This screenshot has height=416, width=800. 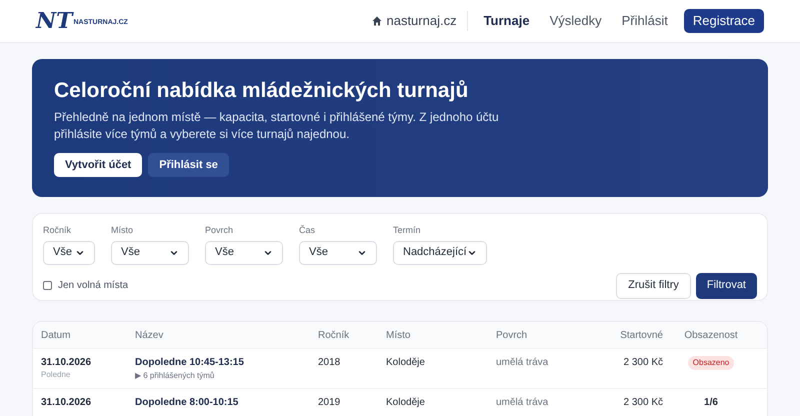 What do you see at coordinates (54, 21) in the screenshot?
I see `logo-mark: NT` at bounding box center [54, 21].